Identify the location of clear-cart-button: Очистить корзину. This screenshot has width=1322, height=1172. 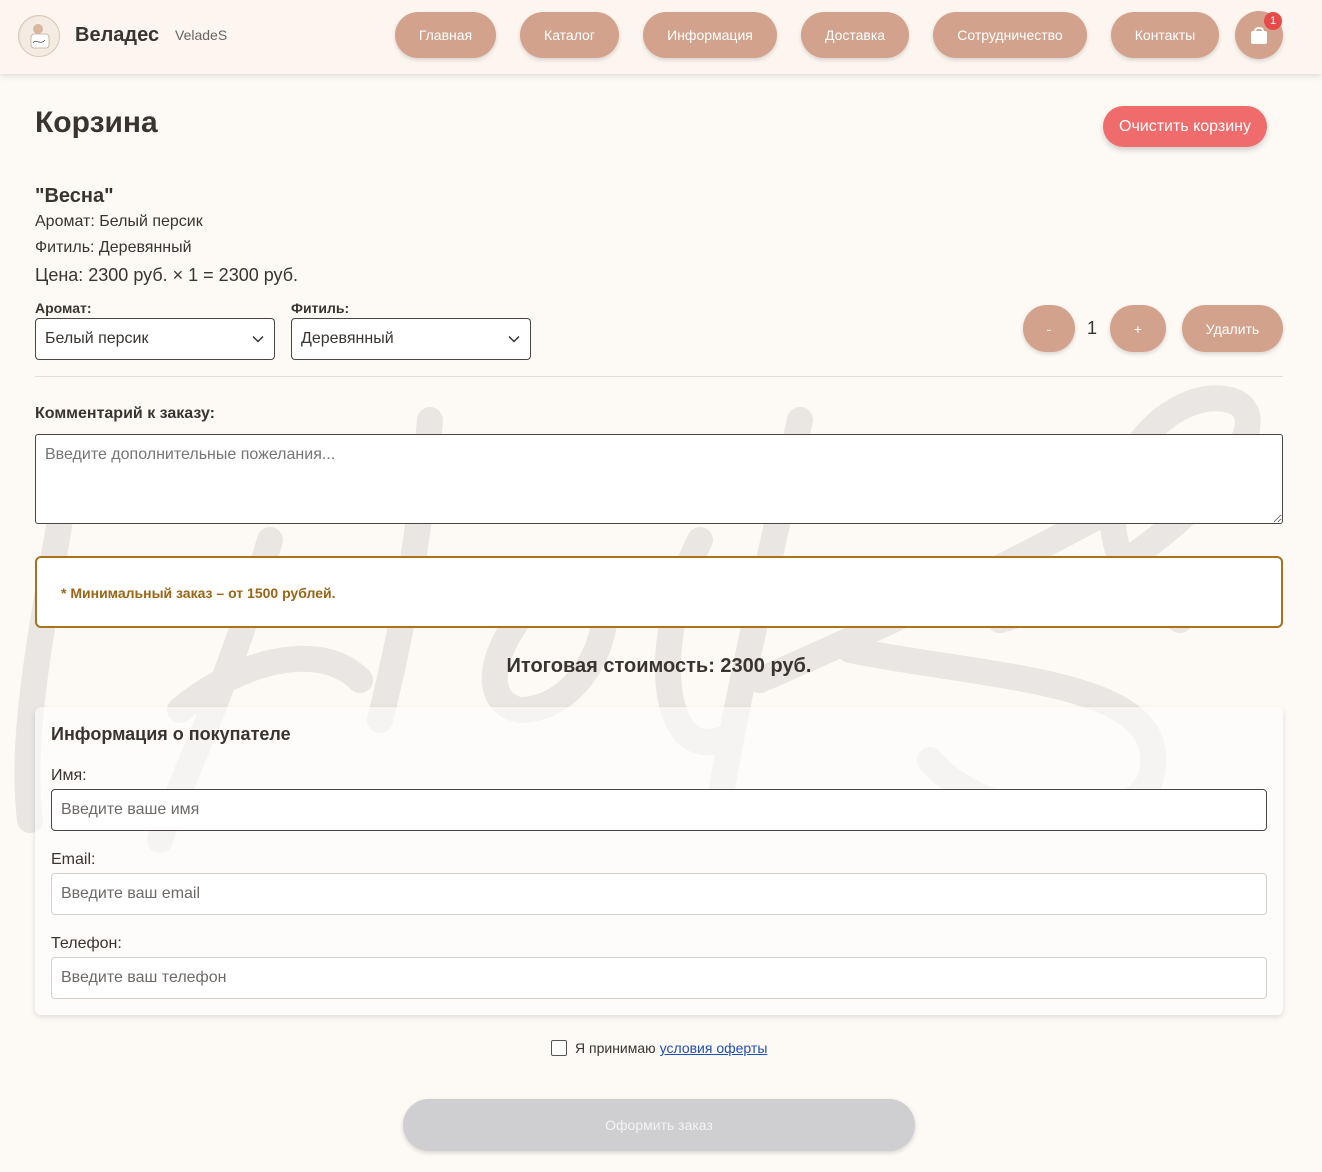
(1185, 126).